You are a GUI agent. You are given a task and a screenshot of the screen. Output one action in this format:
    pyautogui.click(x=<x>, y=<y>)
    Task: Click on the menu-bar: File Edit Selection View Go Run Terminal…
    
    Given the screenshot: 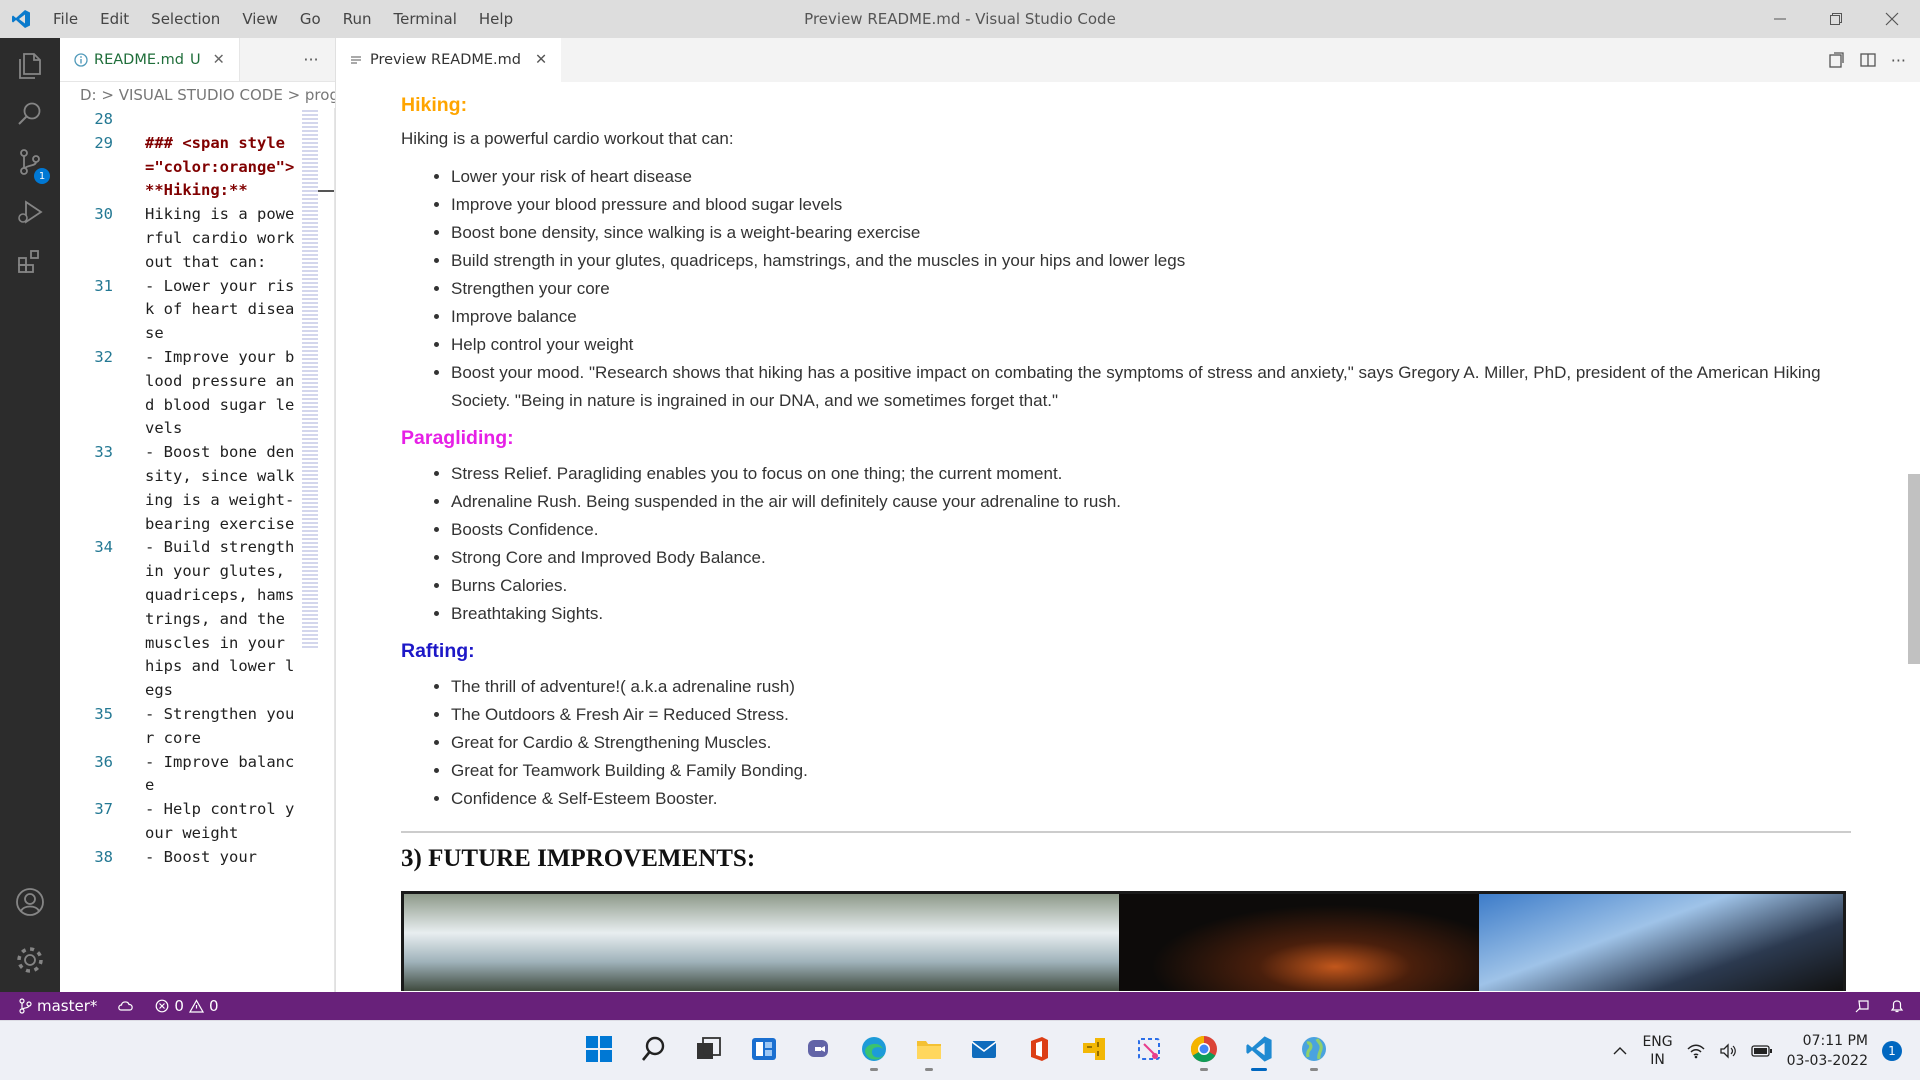 What is the action you would take?
    pyautogui.click(x=283, y=19)
    